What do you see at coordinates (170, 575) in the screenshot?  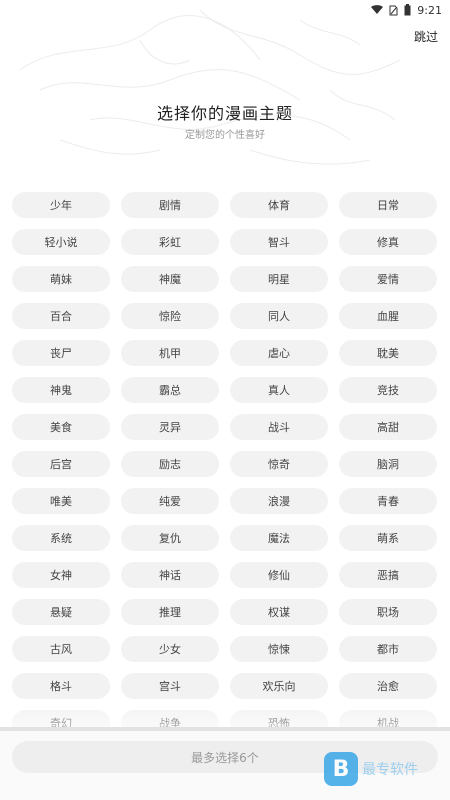 I see `theme-chip: 神话` at bounding box center [170, 575].